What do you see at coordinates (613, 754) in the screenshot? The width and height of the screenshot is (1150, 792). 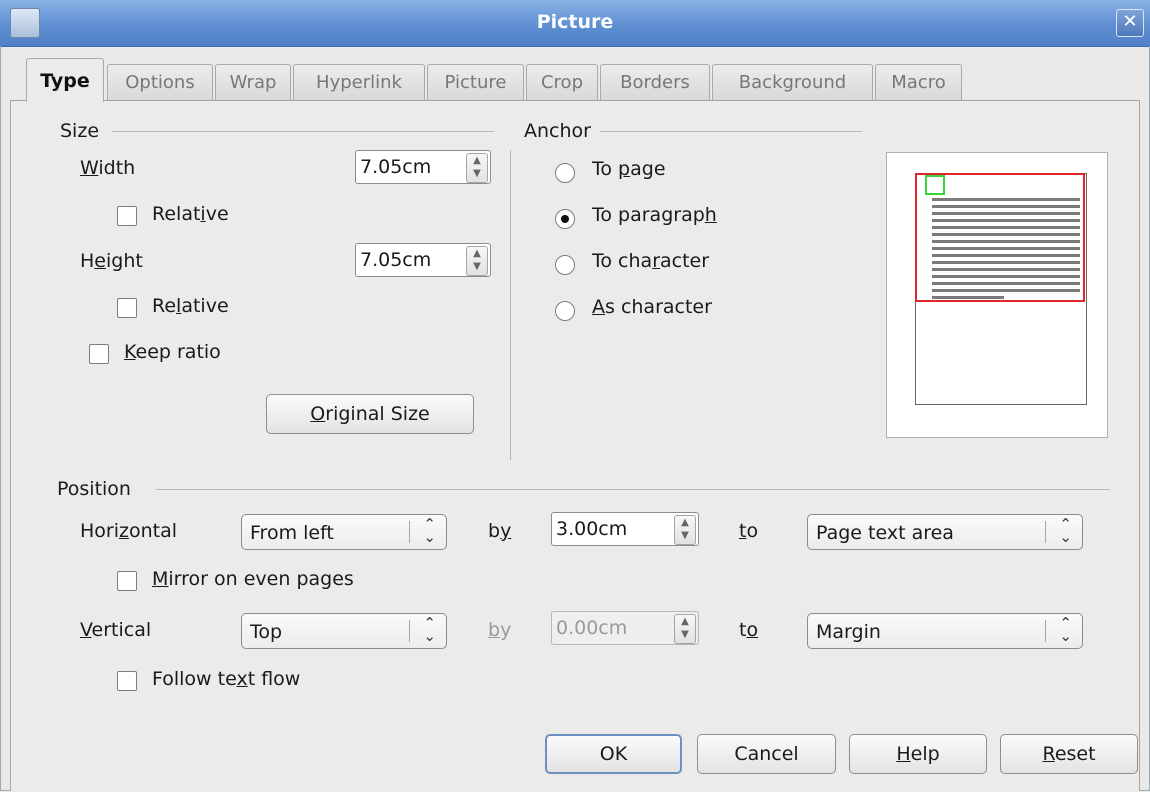 I see `ok-button: OK` at bounding box center [613, 754].